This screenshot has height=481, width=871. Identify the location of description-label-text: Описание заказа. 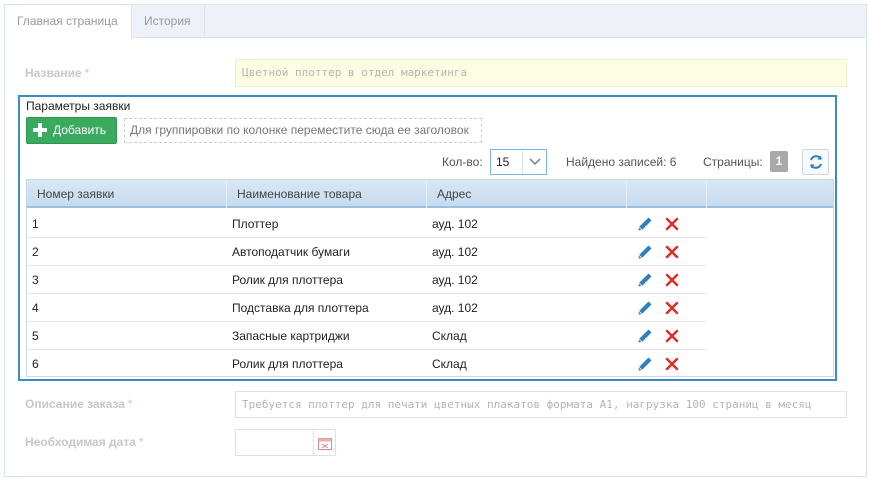
(75, 404).